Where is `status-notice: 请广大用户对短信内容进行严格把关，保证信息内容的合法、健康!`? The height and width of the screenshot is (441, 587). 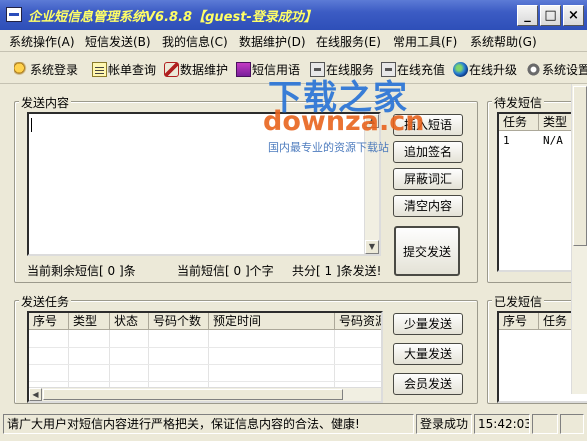 status-notice: 请广大用户对短信内容进行严格把关，保证信息内容的合法、健康! is located at coordinates (208, 424).